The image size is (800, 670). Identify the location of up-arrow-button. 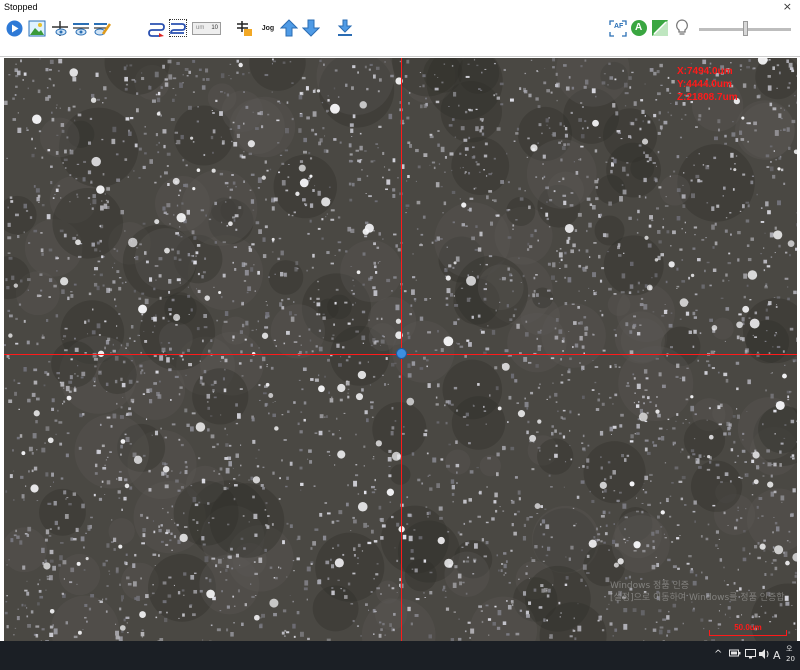
(289, 28).